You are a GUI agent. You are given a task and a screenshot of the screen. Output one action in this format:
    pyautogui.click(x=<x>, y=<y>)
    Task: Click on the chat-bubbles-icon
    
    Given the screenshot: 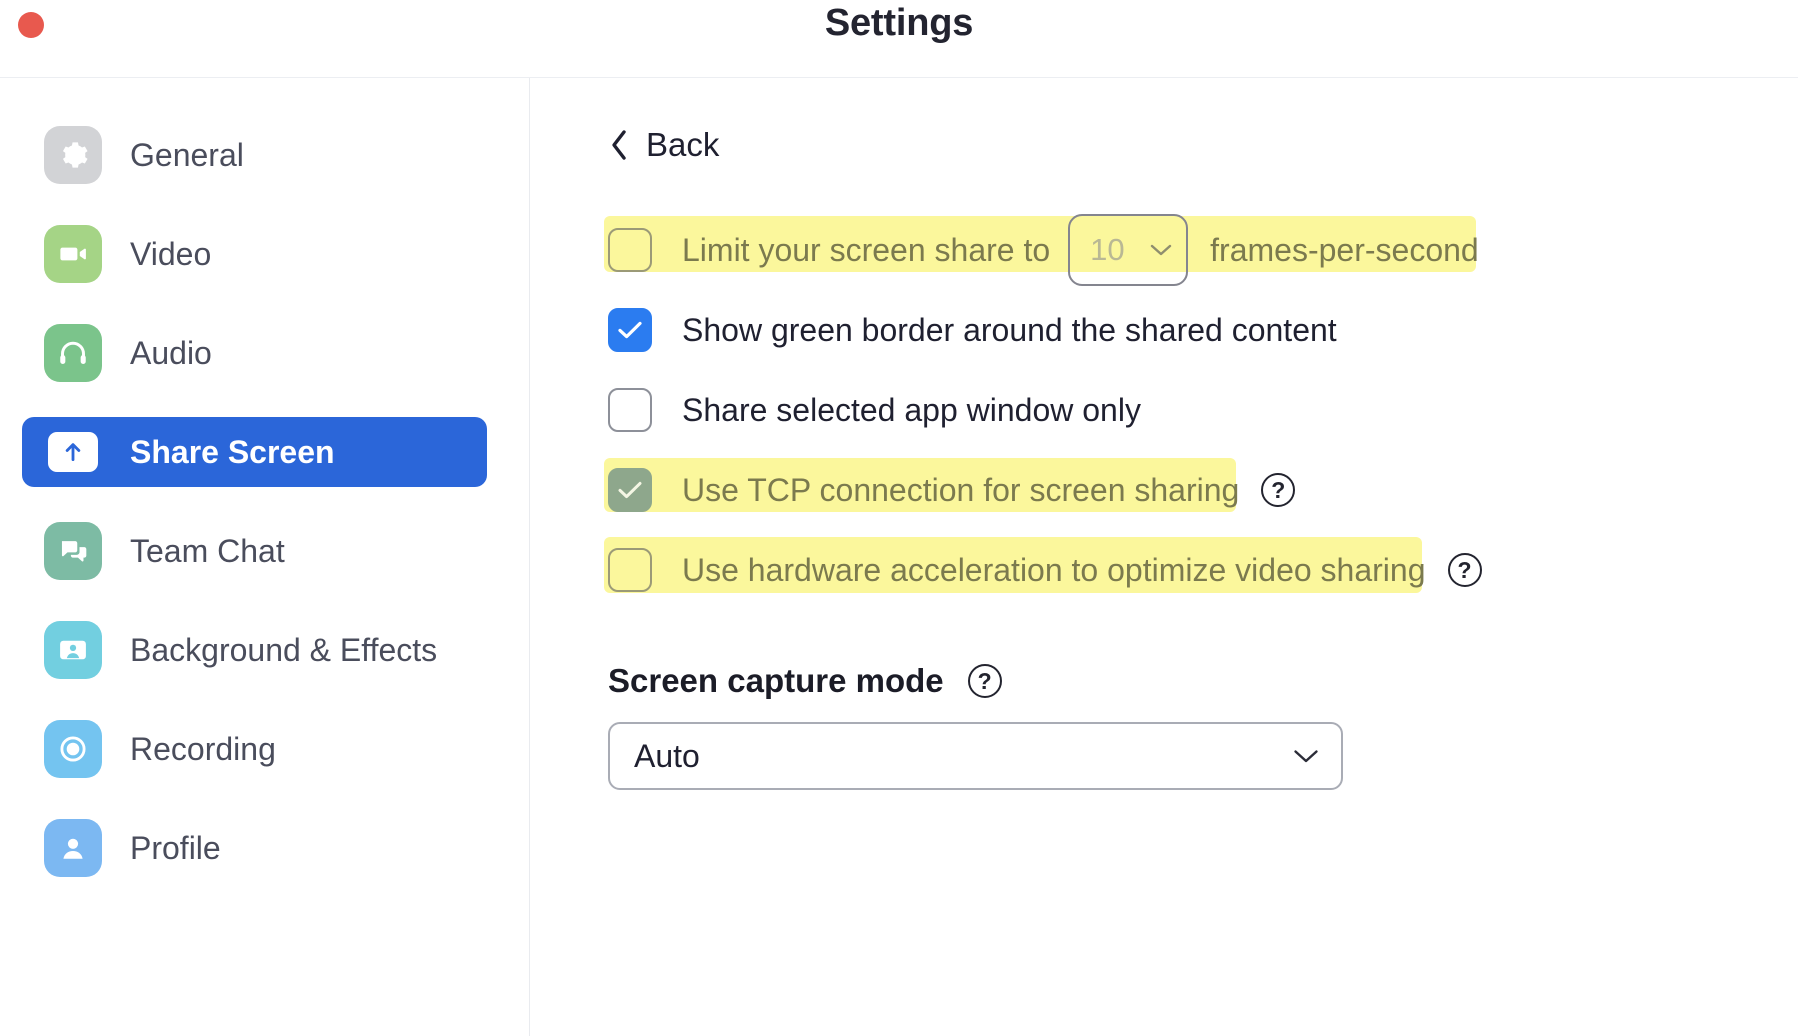 What is the action you would take?
    pyautogui.click(x=73, y=551)
    